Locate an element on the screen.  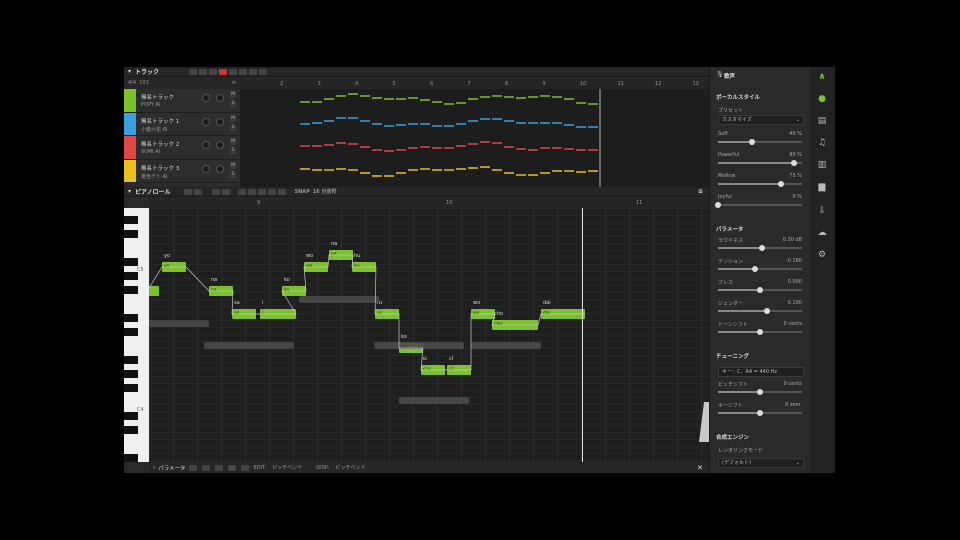
slider-value: 90 % is located at coordinates (795, 155).